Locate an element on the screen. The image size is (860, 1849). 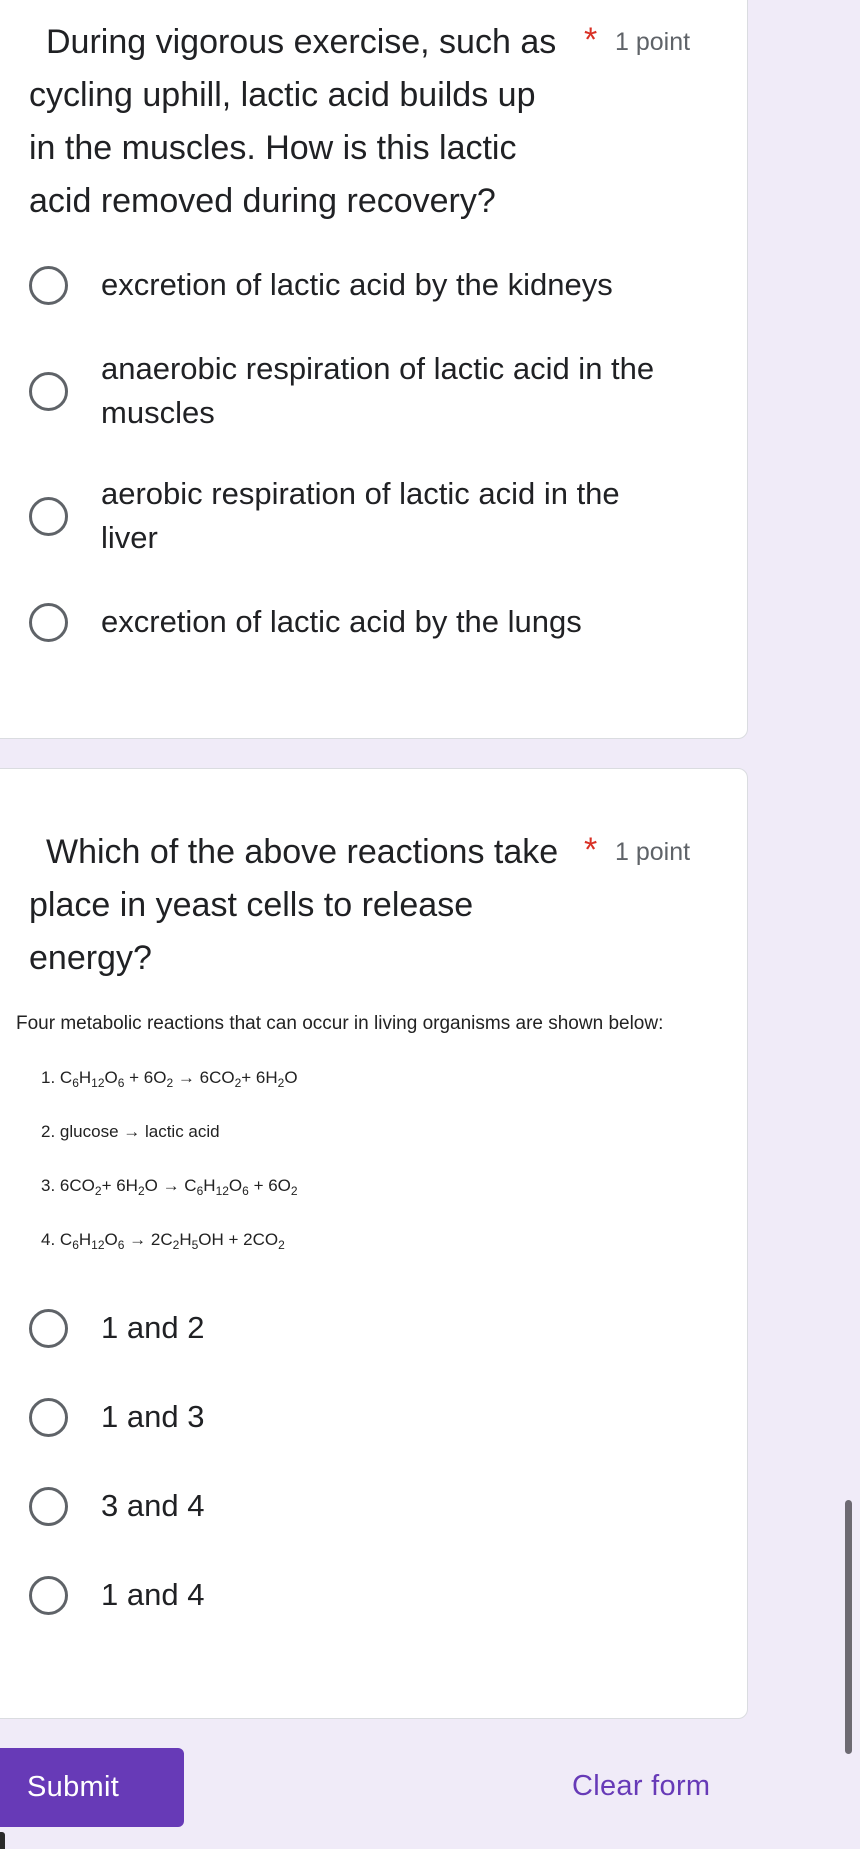
option-lungs: excretion of lactic acid by the lungs is located at coordinates (369, 622).